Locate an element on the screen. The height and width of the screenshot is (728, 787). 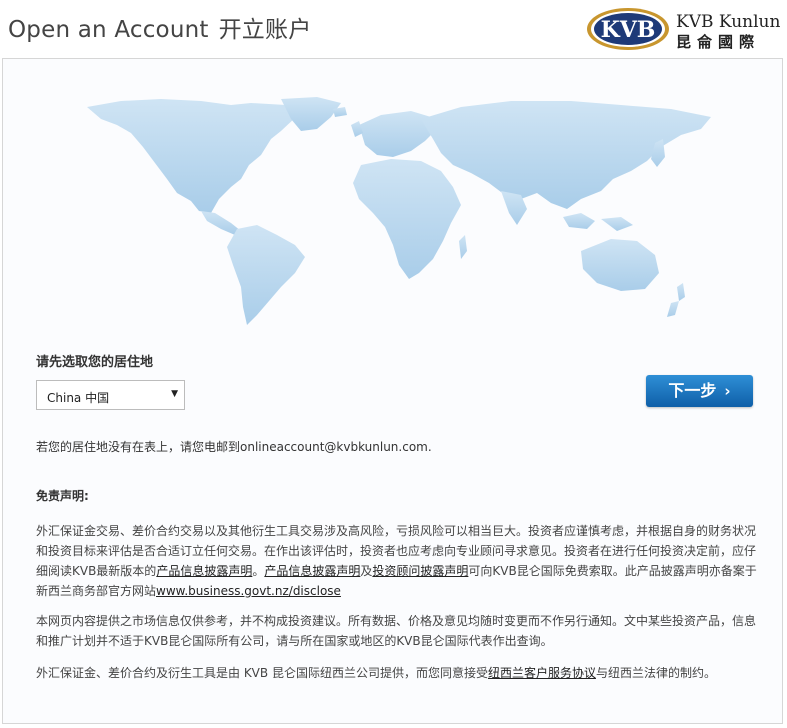
business-govt-link: www.business.govt.nz/disclose is located at coordinates (248, 591).